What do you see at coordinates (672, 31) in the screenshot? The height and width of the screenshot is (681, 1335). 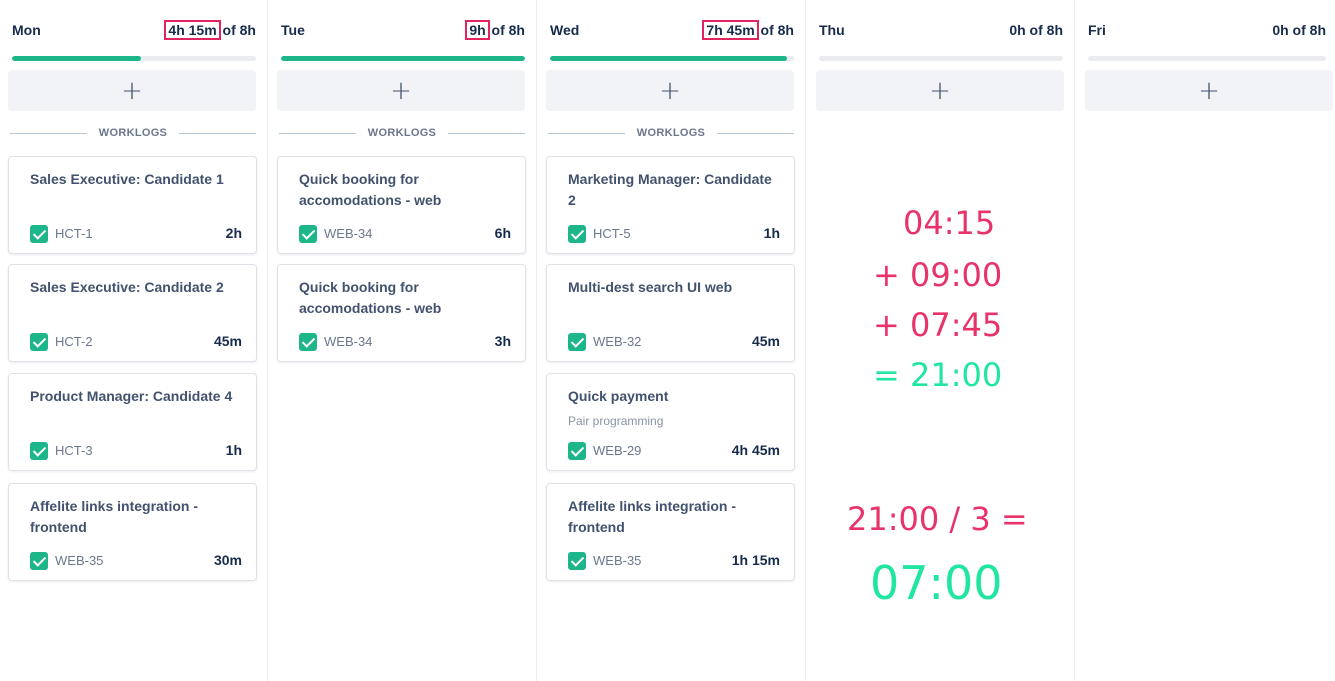 I see `day-header: Wed 7h 45m of 8h` at bounding box center [672, 31].